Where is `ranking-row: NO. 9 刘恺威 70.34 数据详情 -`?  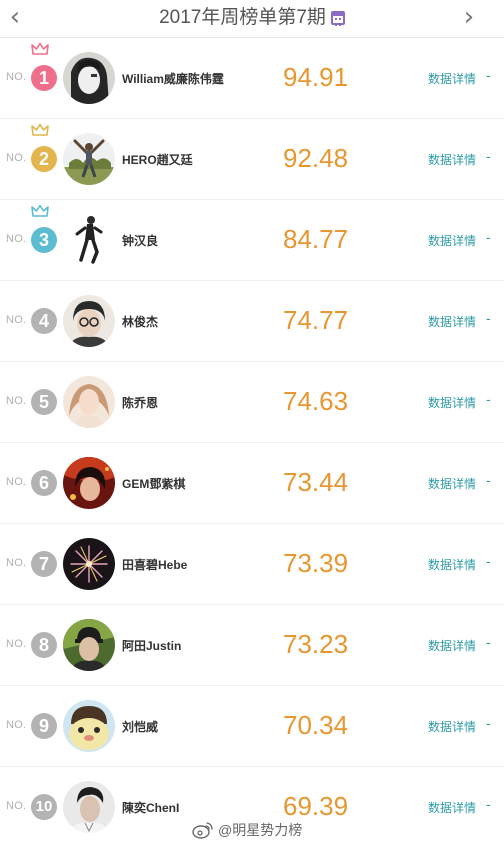 ranking-row: NO. 9 刘恺威 70.34 数据详情 - is located at coordinates (252, 726).